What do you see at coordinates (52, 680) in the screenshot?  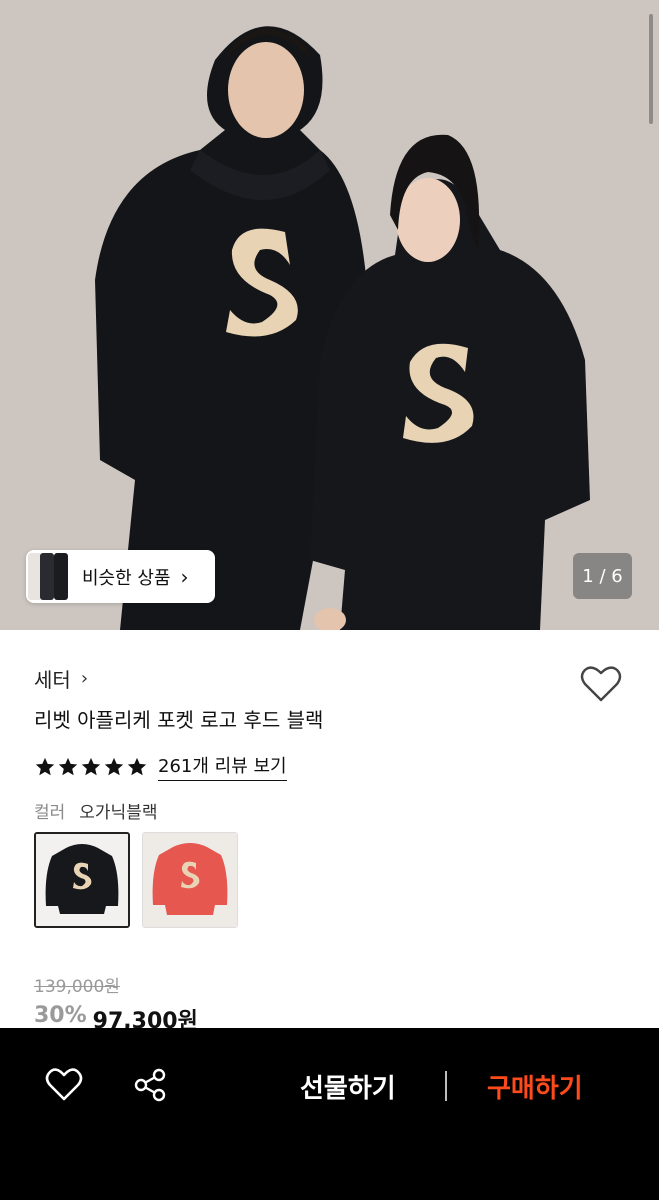 I see `brand-name: 세터` at bounding box center [52, 680].